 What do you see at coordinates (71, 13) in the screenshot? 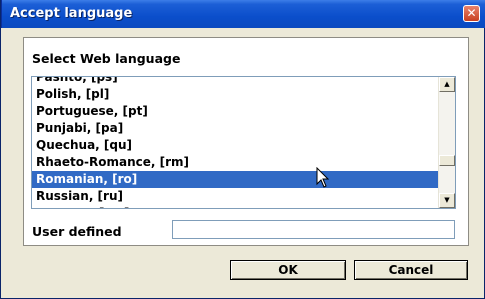
I see `window-title: Accept language` at bounding box center [71, 13].